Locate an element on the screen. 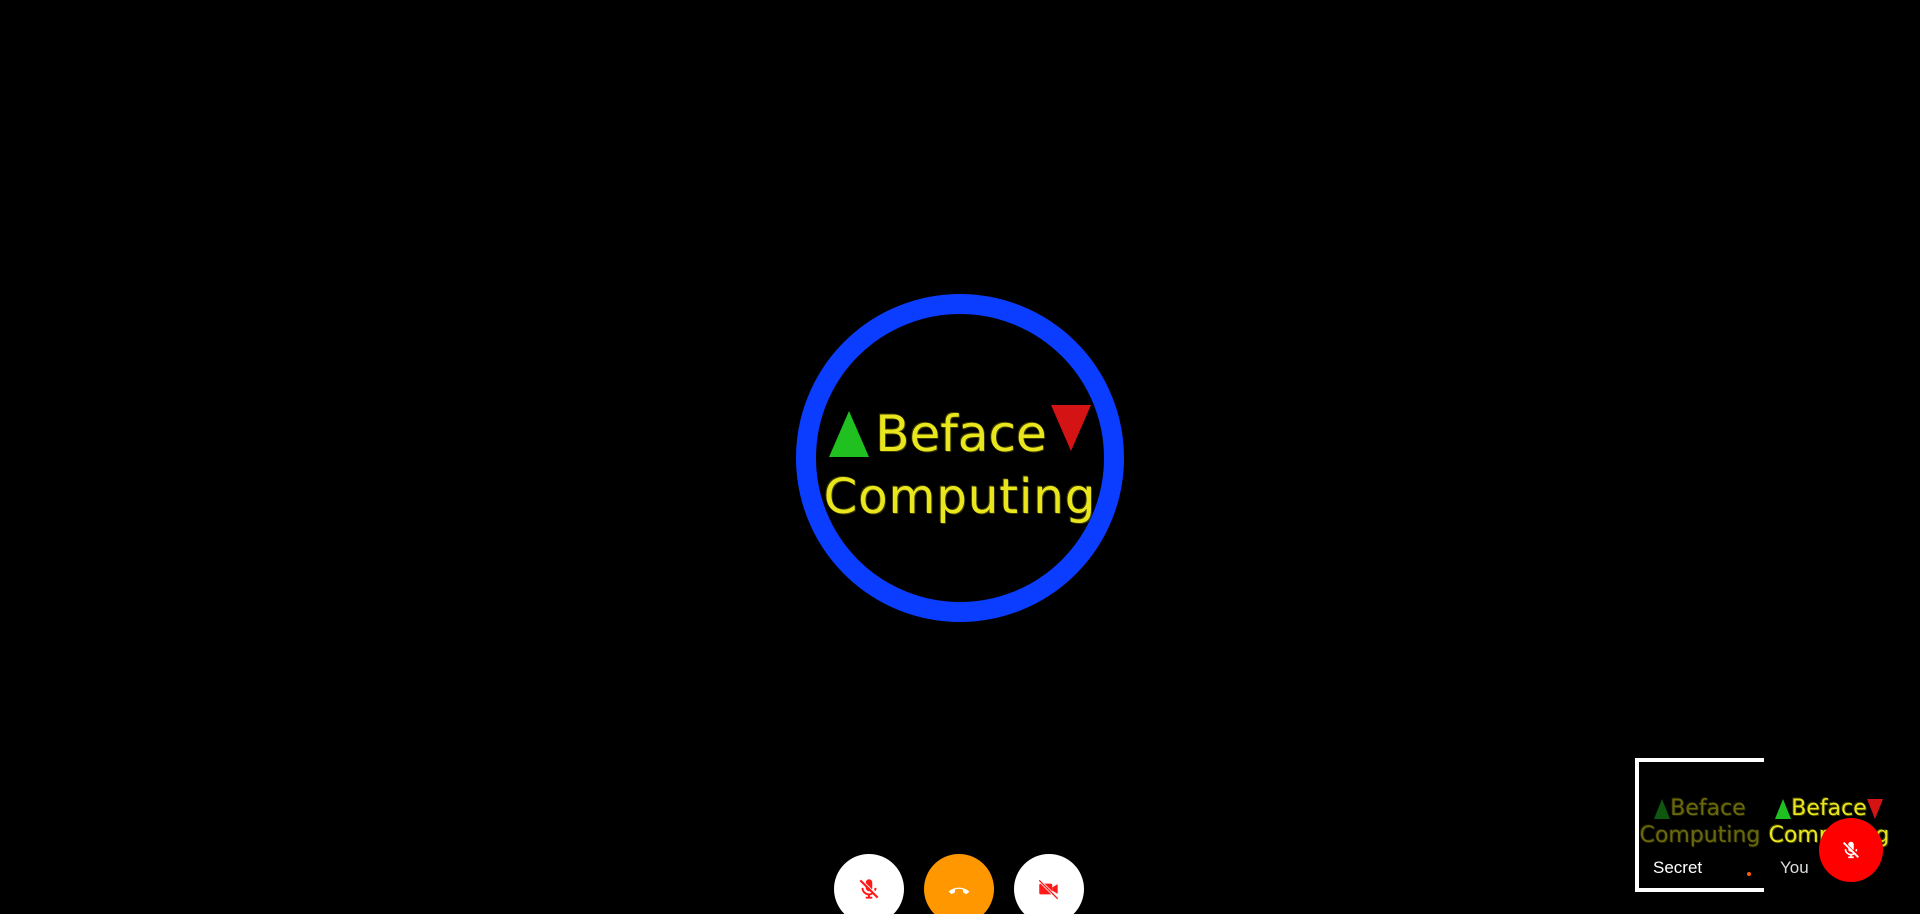 The width and height of the screenshot is (1920, 914). call-controls is located at coordinates (959, 884).